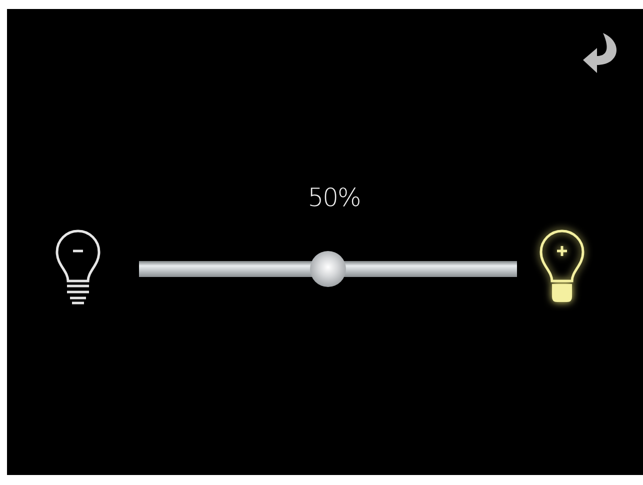  Describe the element at coordinates (334, 198) in the screenshot. I see `brightness-reading: 50%` at that location.